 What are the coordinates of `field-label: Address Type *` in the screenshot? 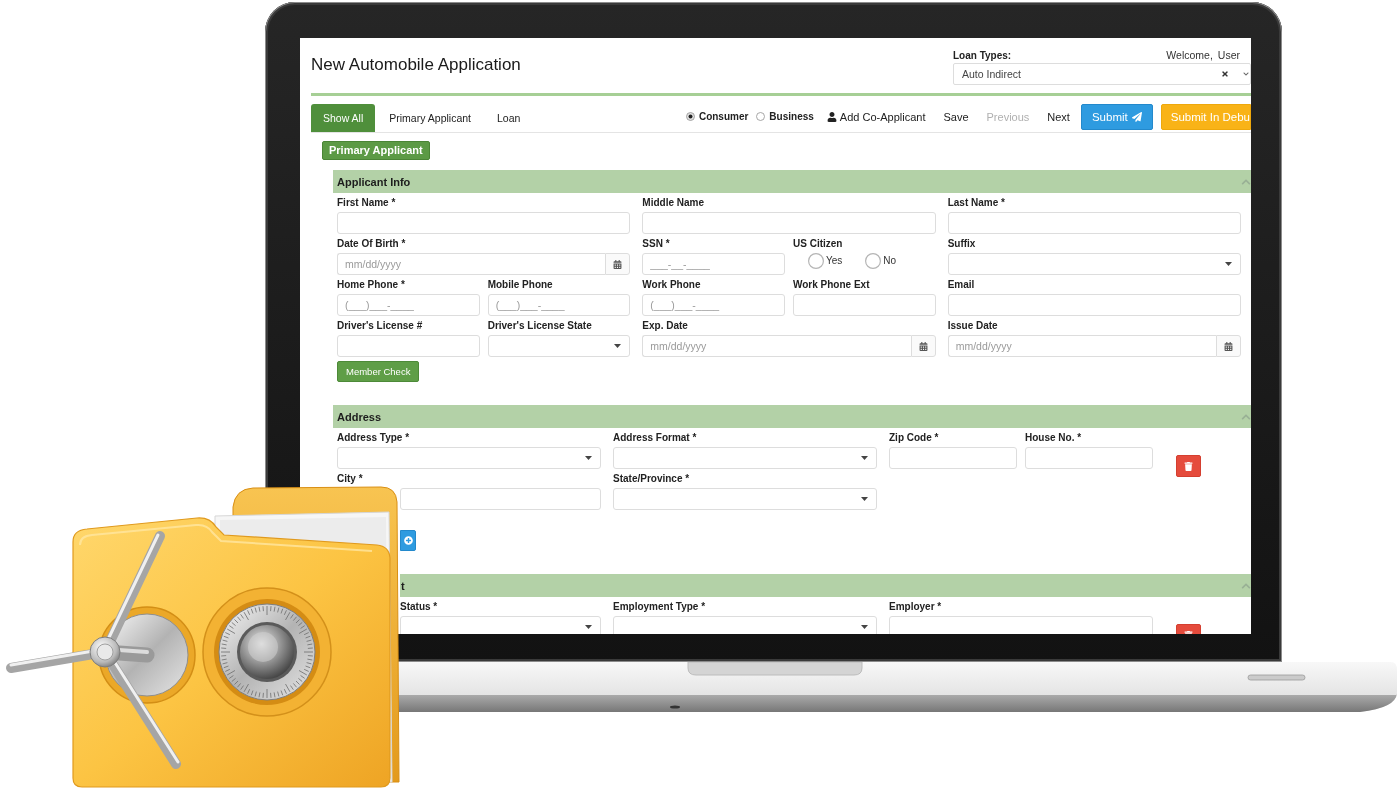 It's located at (373, 438).